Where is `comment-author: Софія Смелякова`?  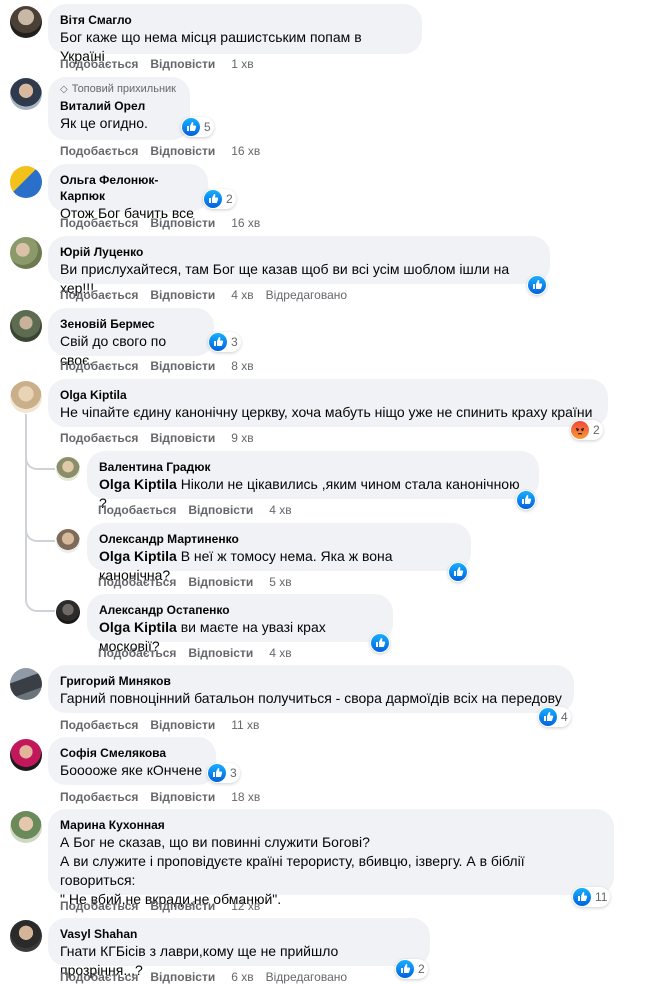 comment-author: Софія Смелякова is located at coordinates (132, 753).